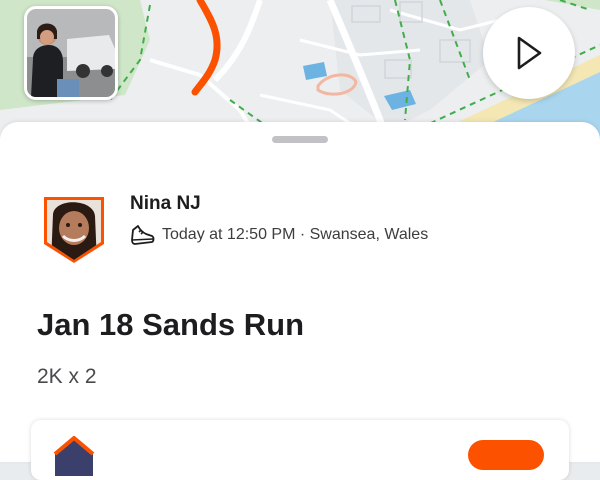  I want to click on photo-image, so click(71, 53).